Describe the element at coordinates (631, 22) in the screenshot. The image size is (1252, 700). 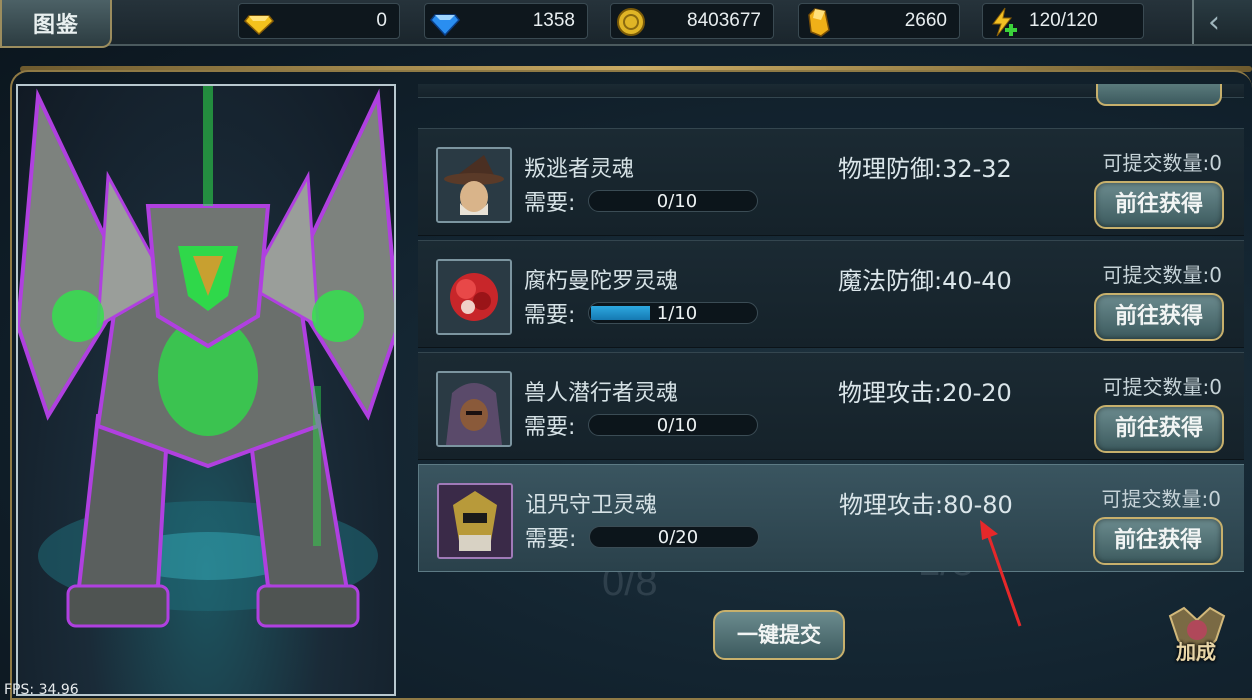
I see `gold-coin-icon` at that location.